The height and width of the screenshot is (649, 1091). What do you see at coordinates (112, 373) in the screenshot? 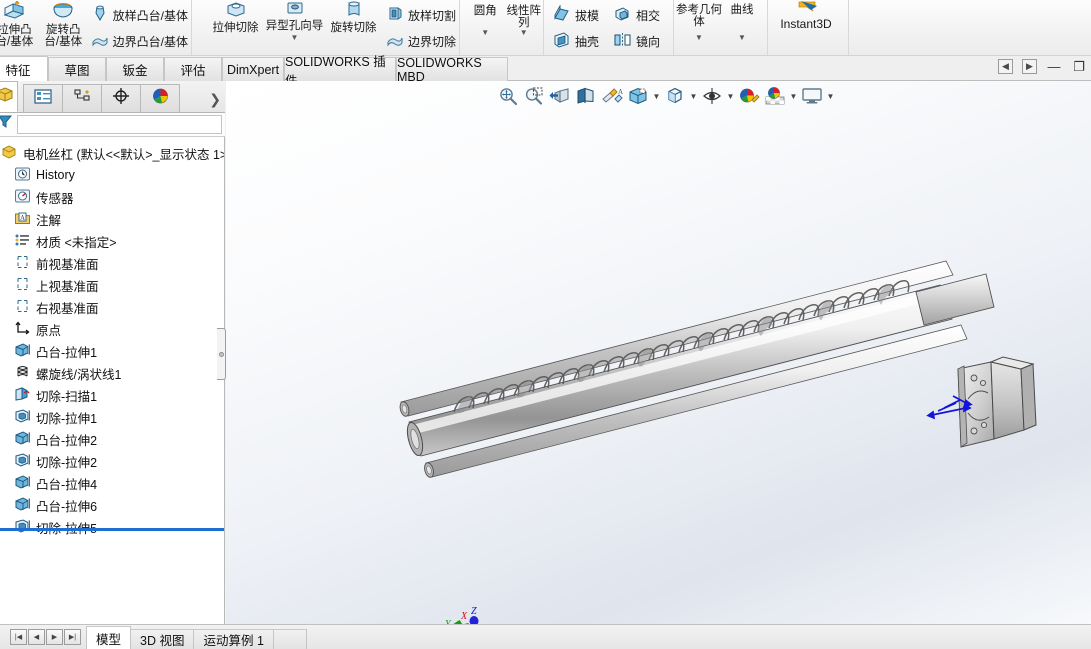
I see `tree-item-helix: 螺旋线/涡状线1` at bounding box center [112, 373].